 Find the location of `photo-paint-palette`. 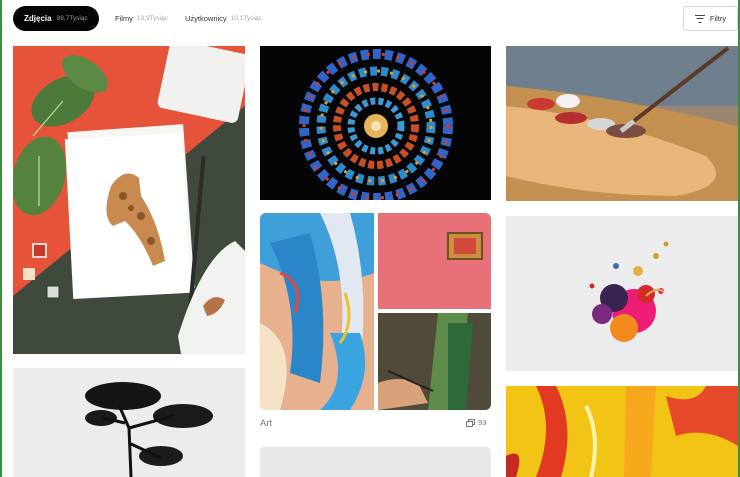

photo-paint-palette is located at coordinates (622, 123).